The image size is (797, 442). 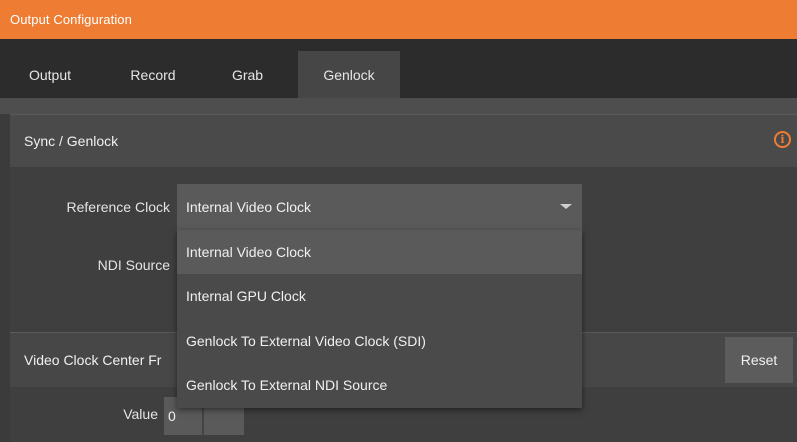 I want to click on section-title: Sync / Genlock, so click(x=71, y=141).